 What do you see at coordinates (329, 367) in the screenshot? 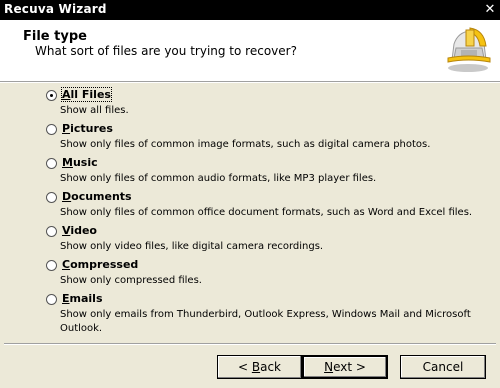
I see `accel-key: N` at bounding box center [329, 367].